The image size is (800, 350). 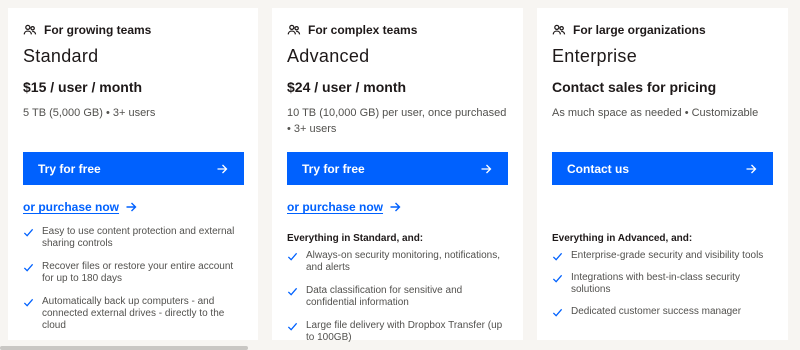 What do you see at coordinates (639, 30) in the screenshot?
I see `plan-tag-label: For large organizations` at bounding box center [639, 30].